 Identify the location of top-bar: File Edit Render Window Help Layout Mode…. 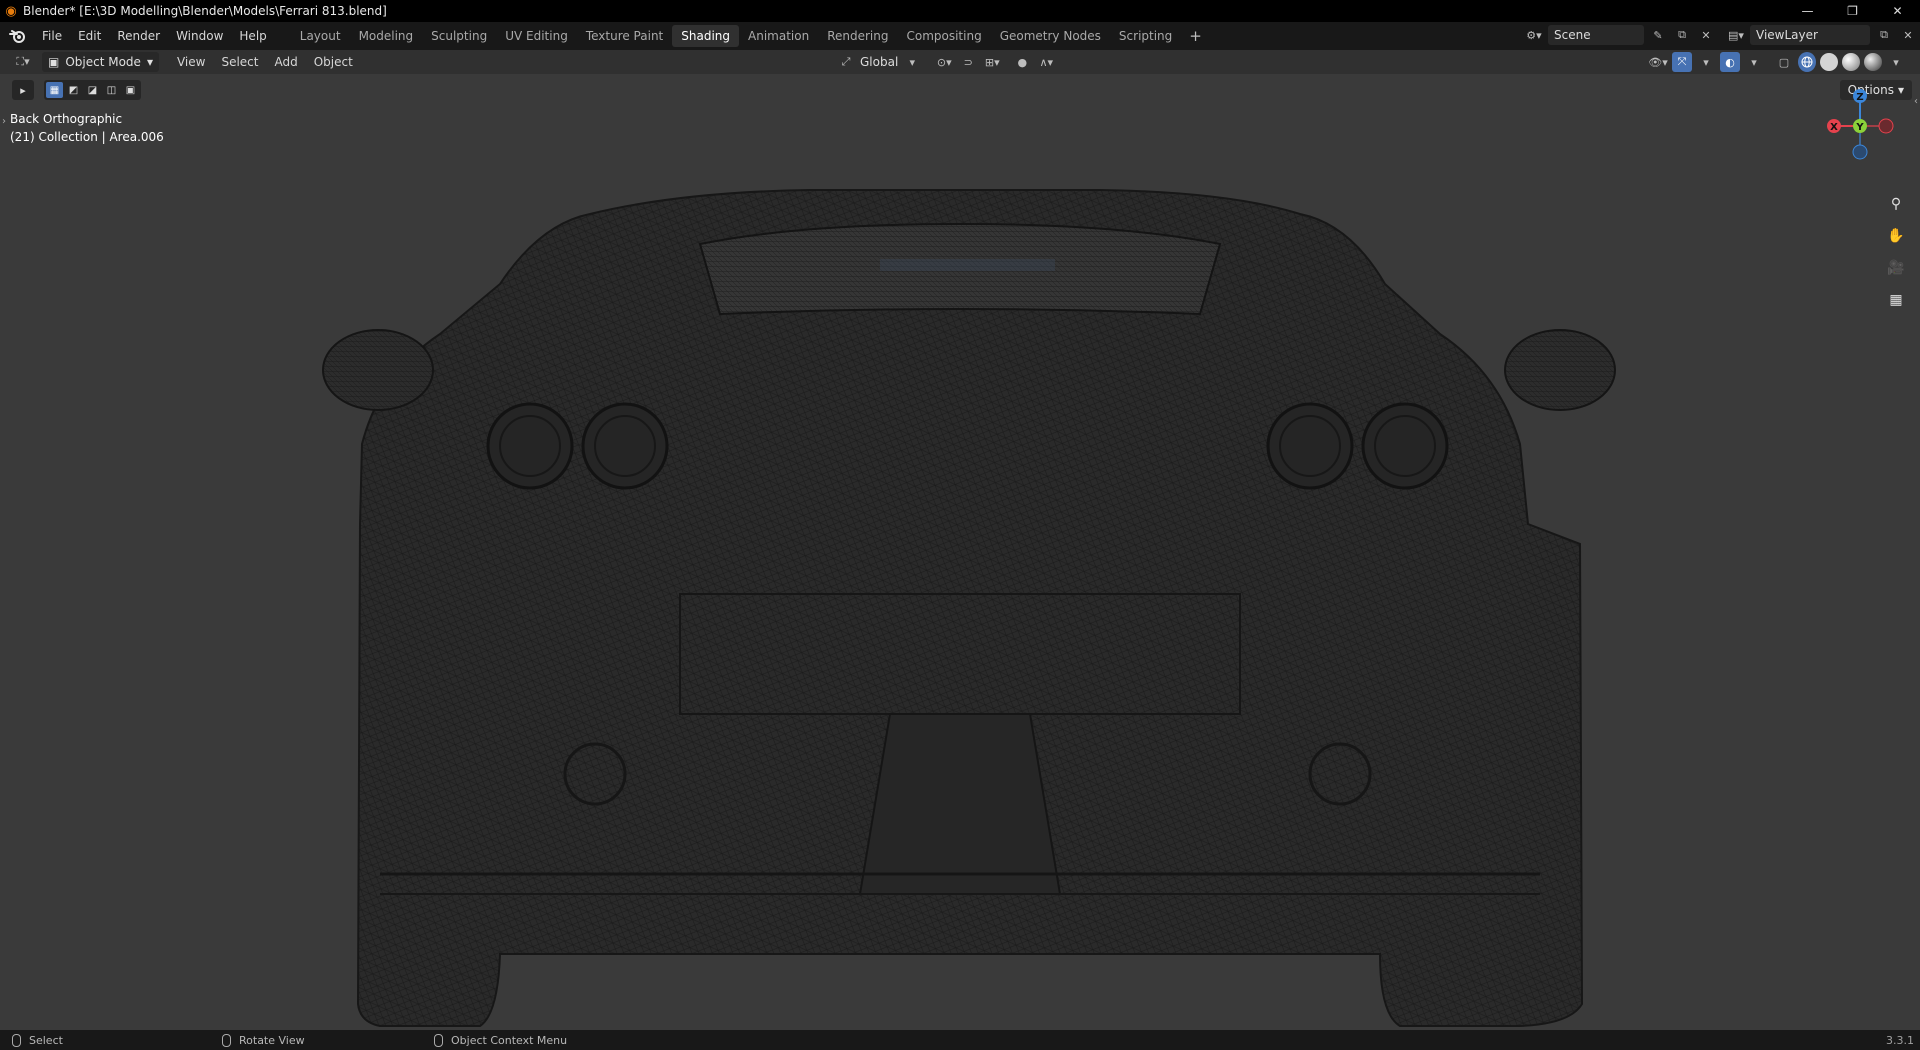
(960, 36).